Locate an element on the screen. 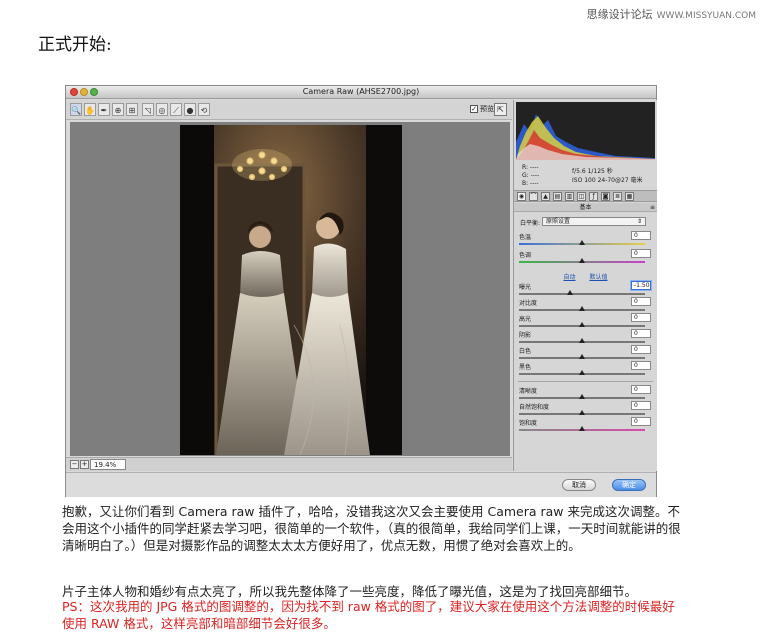 This screenshot has height=643, width=764. watermark-text: 思缘设计论坛 is located at coordinates (619, 14).